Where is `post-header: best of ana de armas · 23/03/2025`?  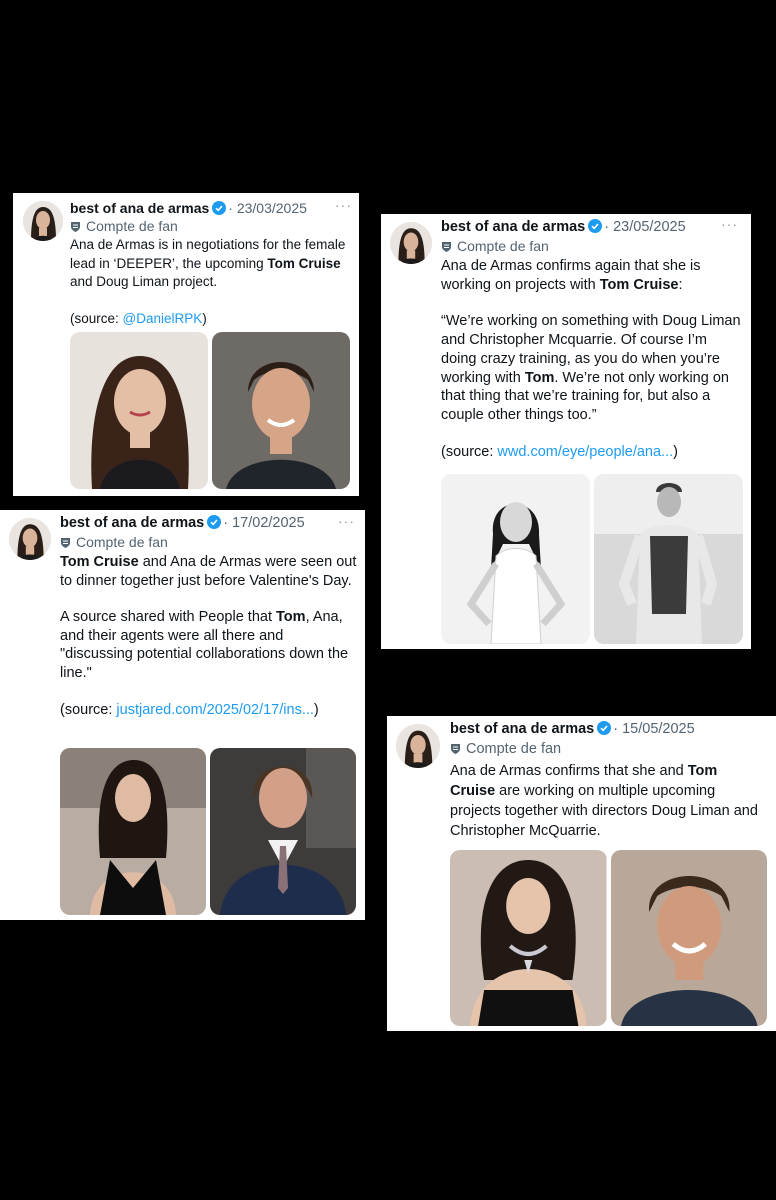
post-header: best of ana de armas · 23/03/2025 is located at coordinates (188, 209).